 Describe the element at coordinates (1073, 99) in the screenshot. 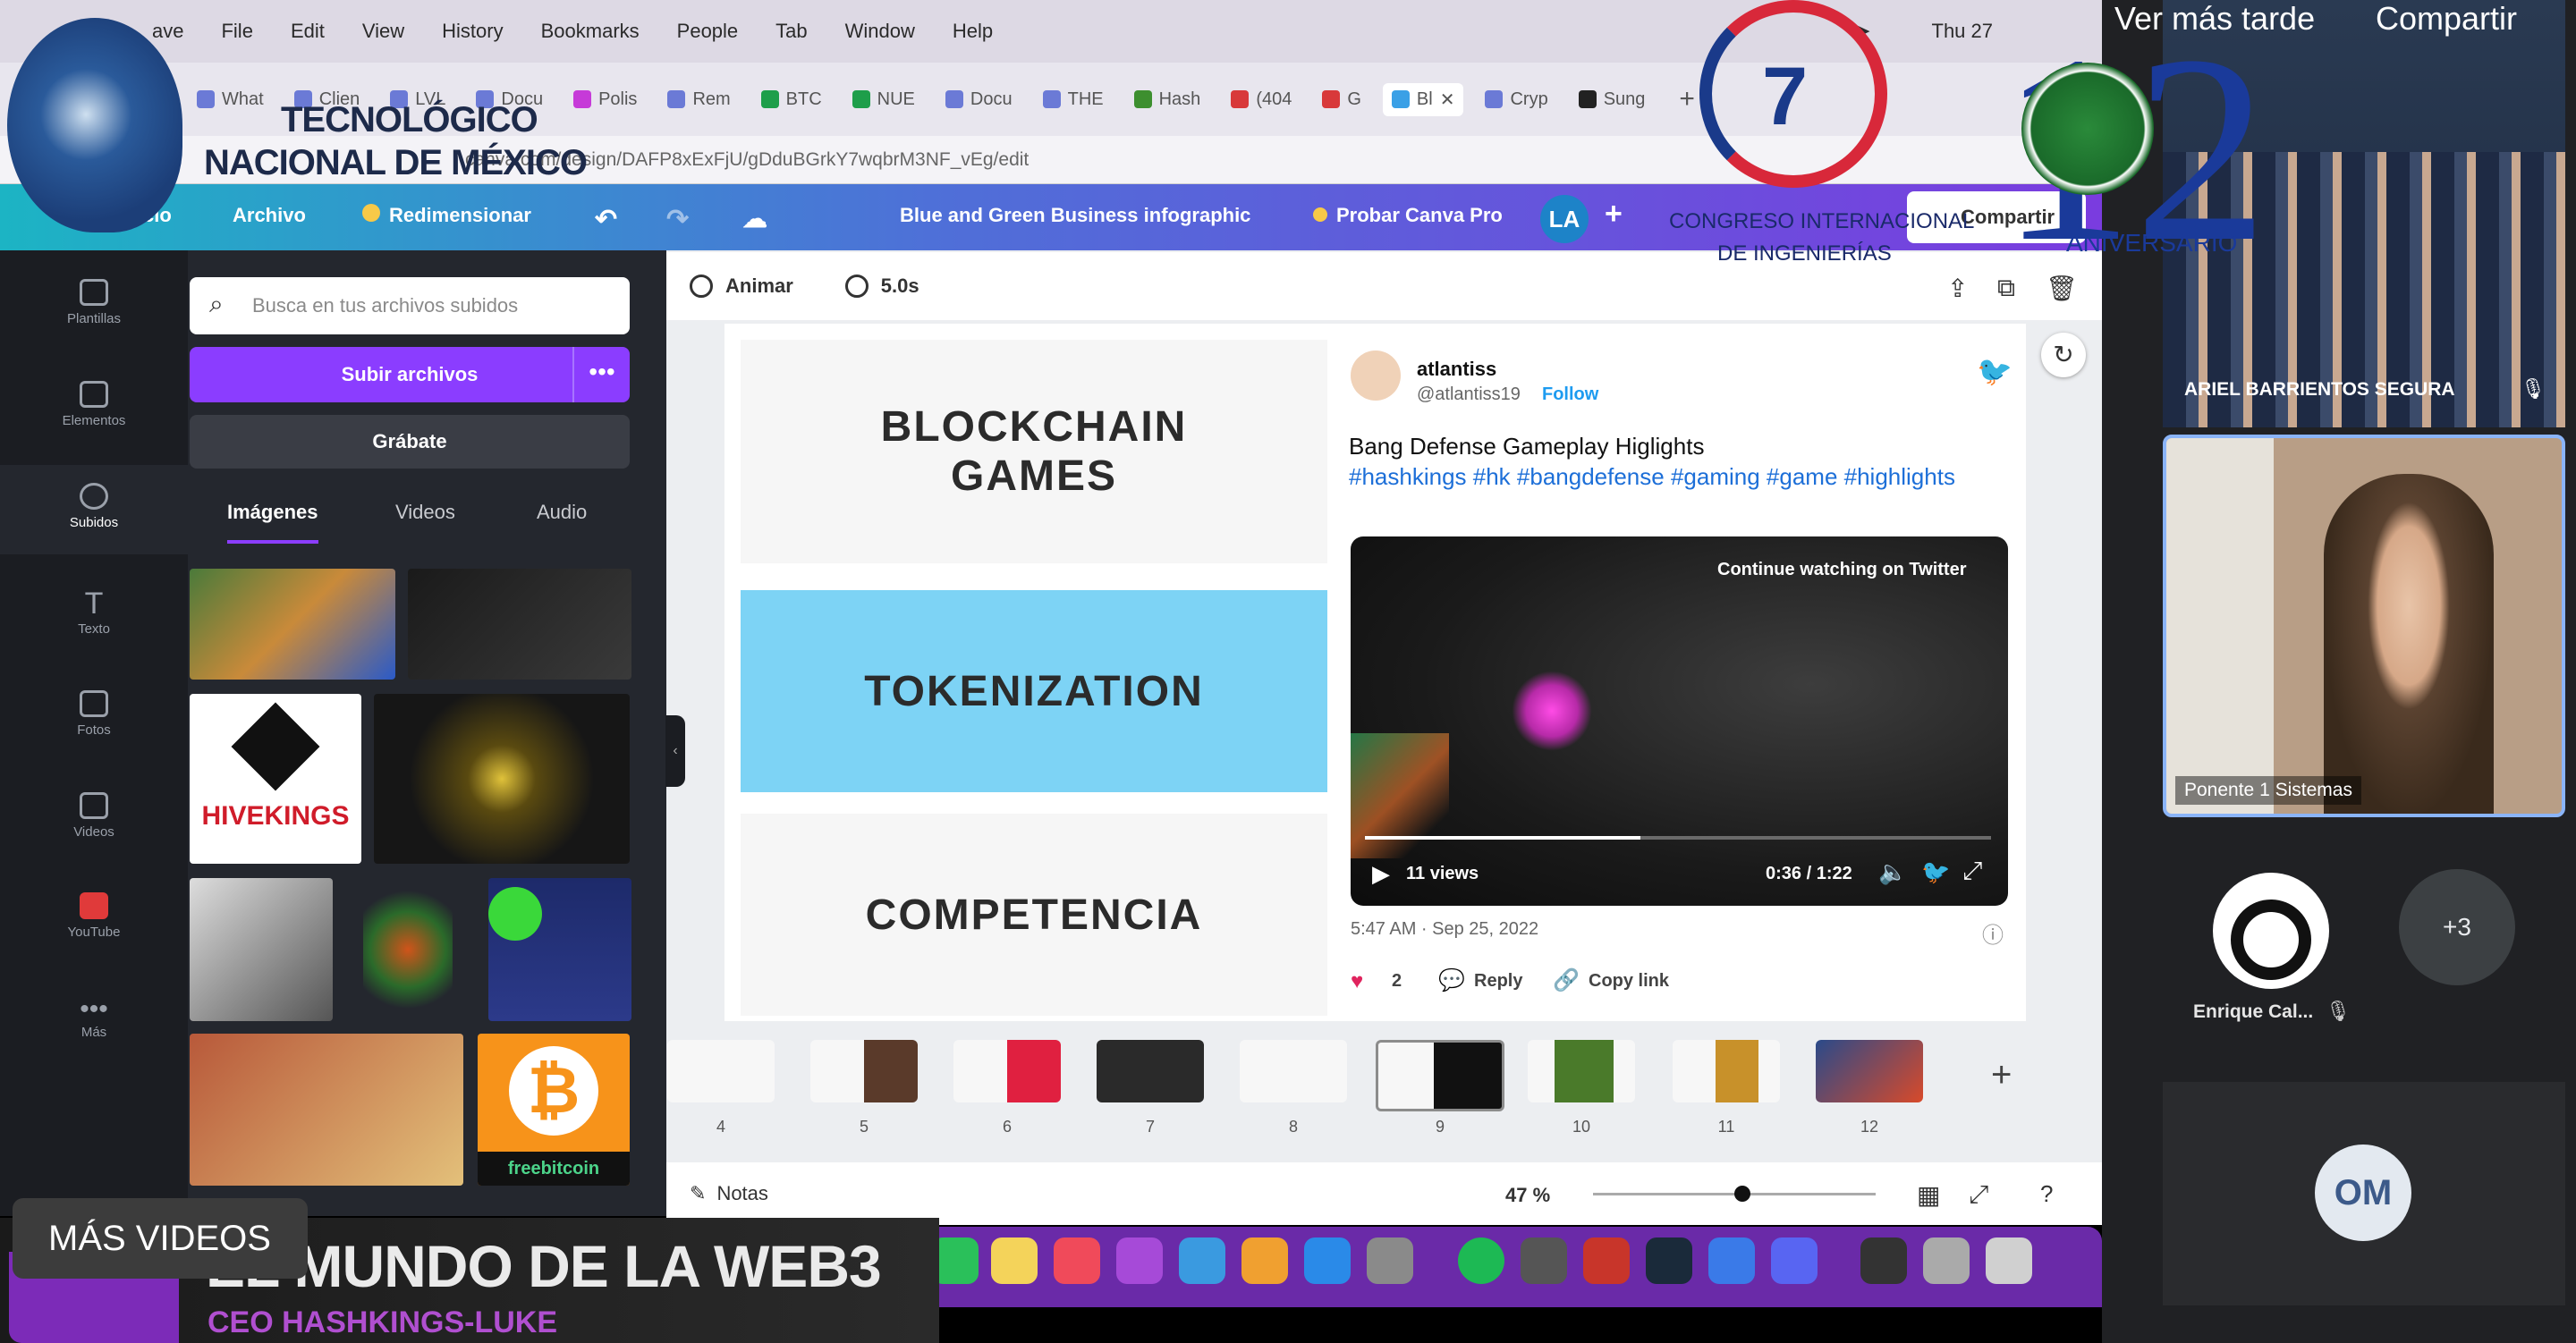

I see `browser-tab: THE` at that location.